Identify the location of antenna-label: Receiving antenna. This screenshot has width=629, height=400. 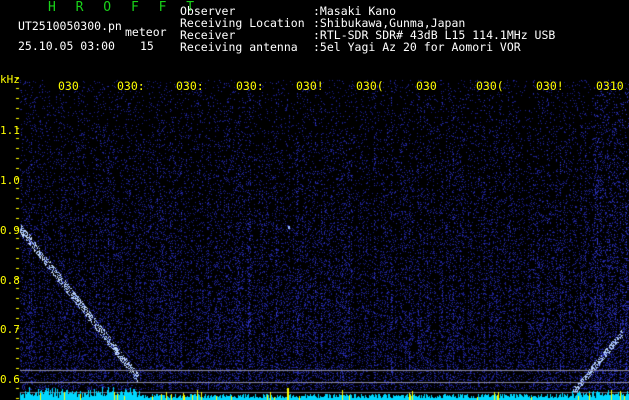
(239, 47).